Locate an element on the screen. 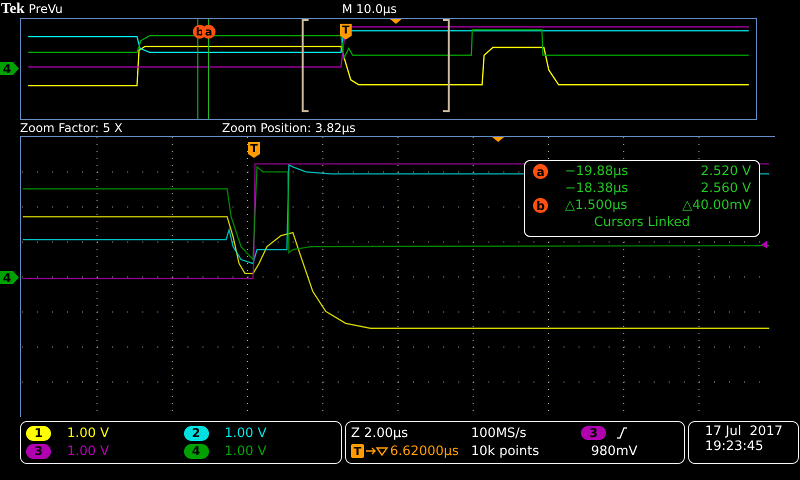 Image resolution: width=800 pixels, height=480 pixels. trigger-source-badge: 3 is located at coordinates (593, 433).